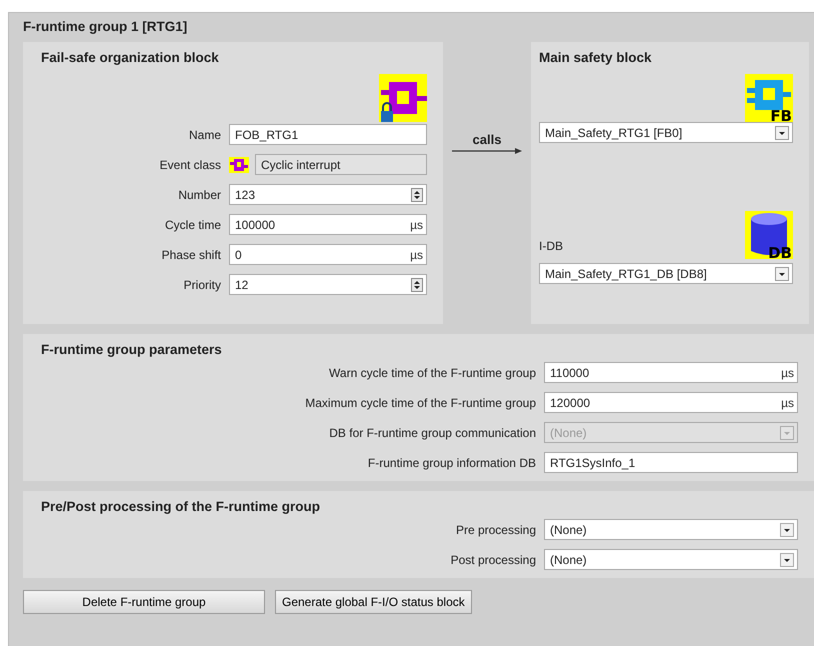  I want to click on generate-button: Generate global F-I/O status block, so click(373, 602).